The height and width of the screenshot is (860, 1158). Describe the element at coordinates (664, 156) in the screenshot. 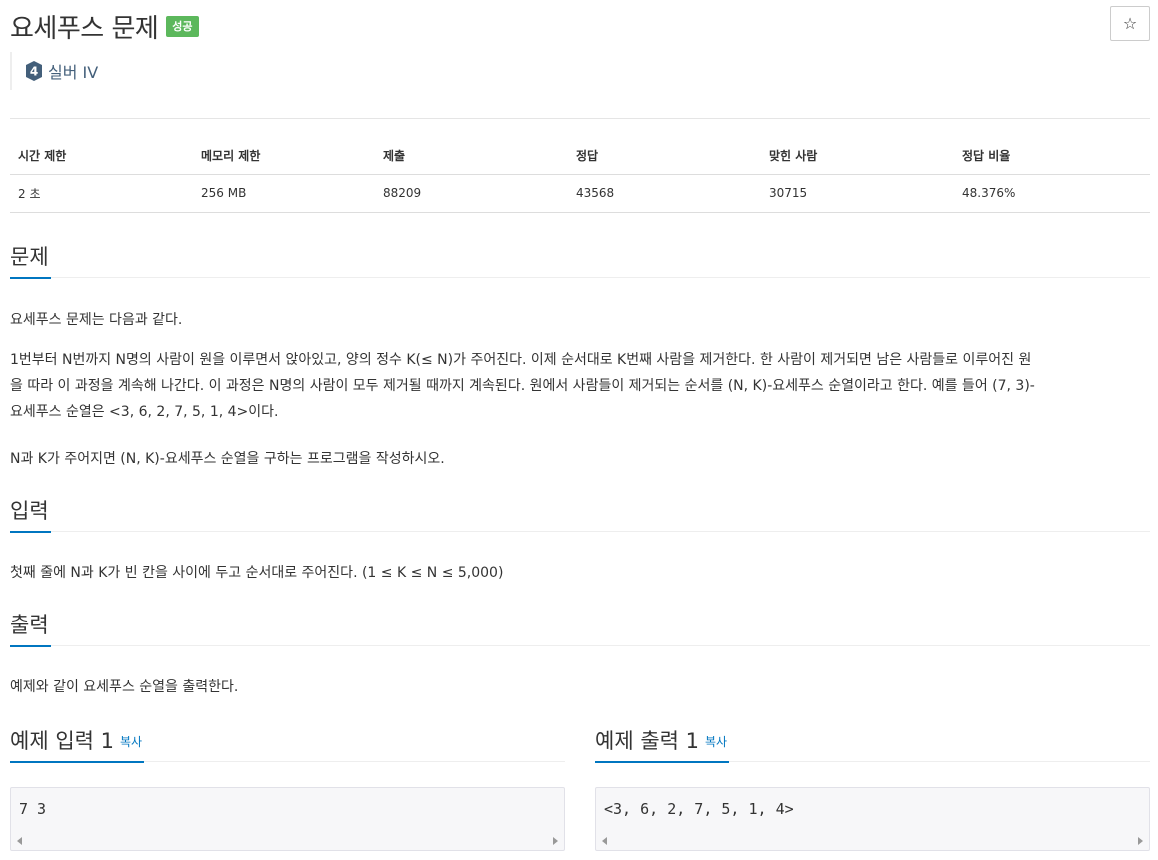

I see `col-accepted: 정답` at that location.